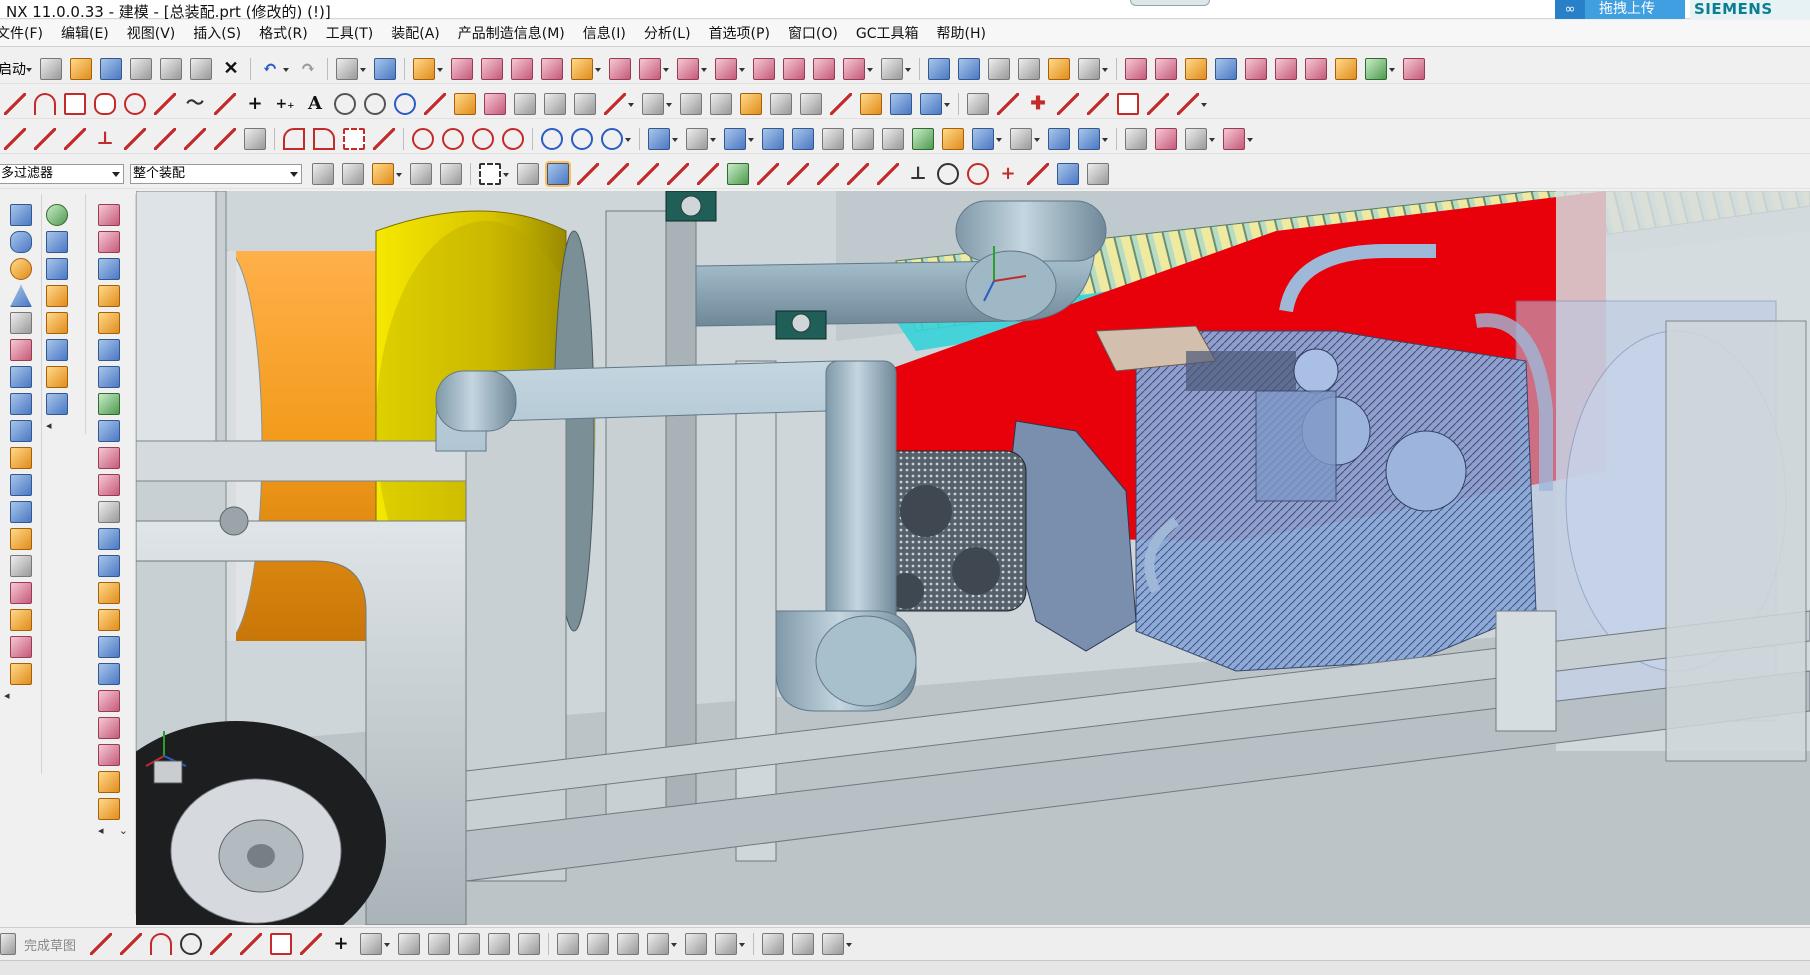 This screenshot has height=975, width=1810. What do you see at coordinates (659, 138) in the screenshot?
I see `datum-plane-icon` at bounding box center [659, 138].